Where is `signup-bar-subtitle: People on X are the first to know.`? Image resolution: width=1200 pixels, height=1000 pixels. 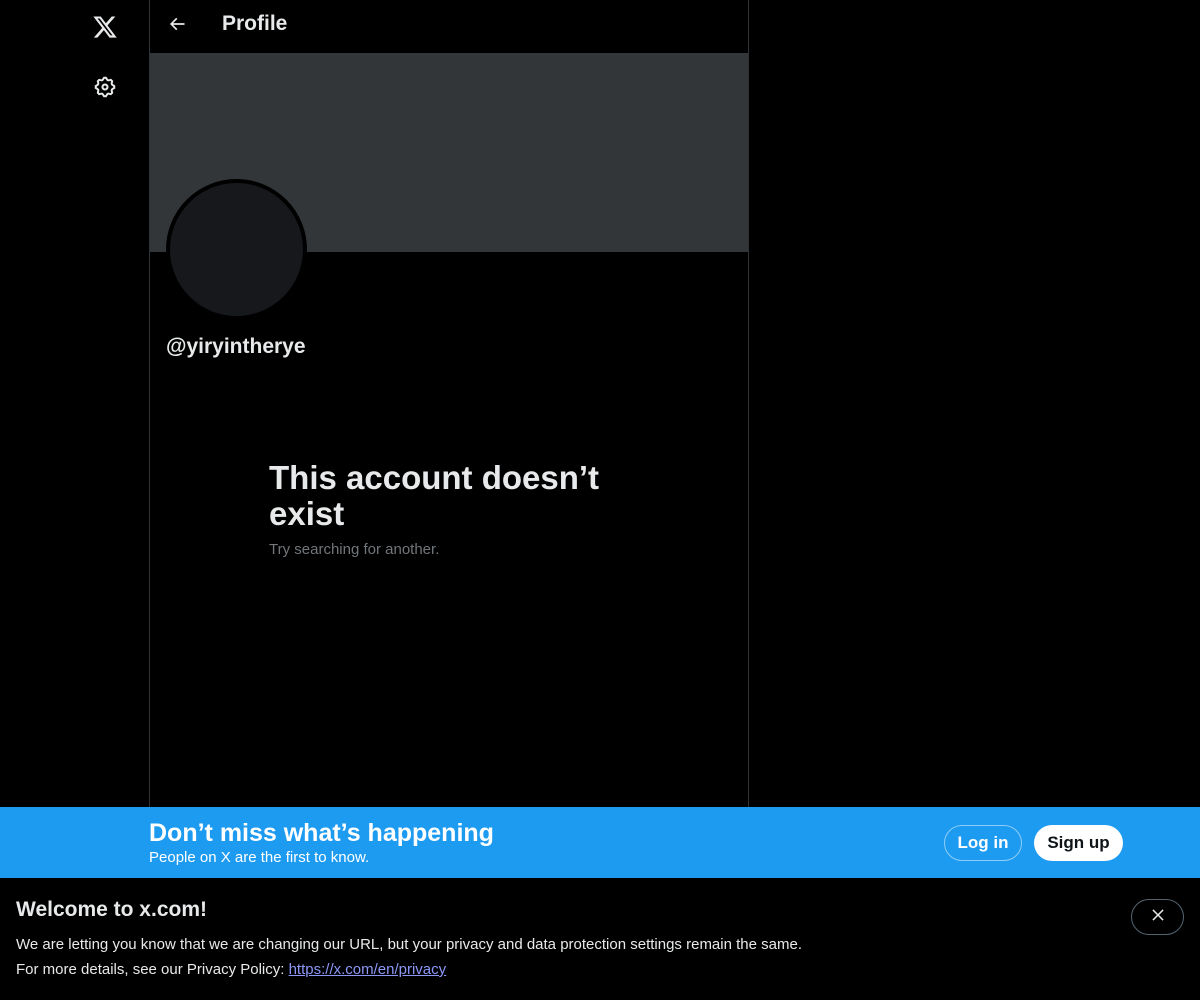
signup-bar-subtitle: People on X are the first to know. is located at coordinates (259, 857).